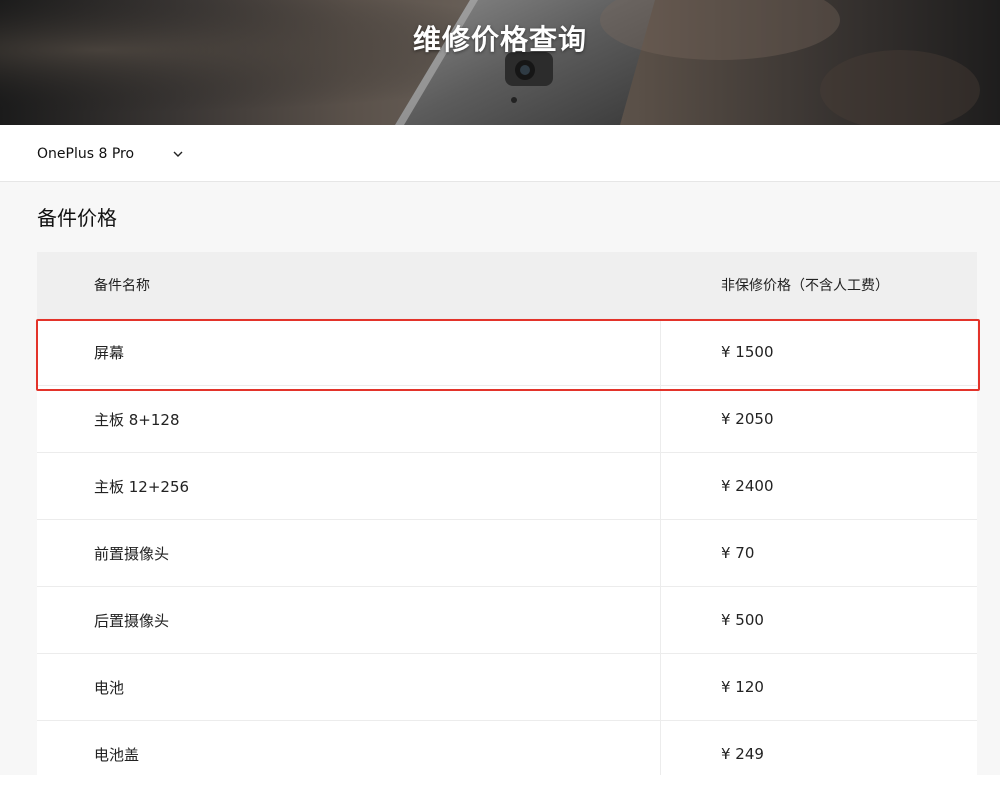  What do you see at coordinates (742, 687) in the screenshot?
I see `part-price: ¥ 120` at bounding box center [742, 687].